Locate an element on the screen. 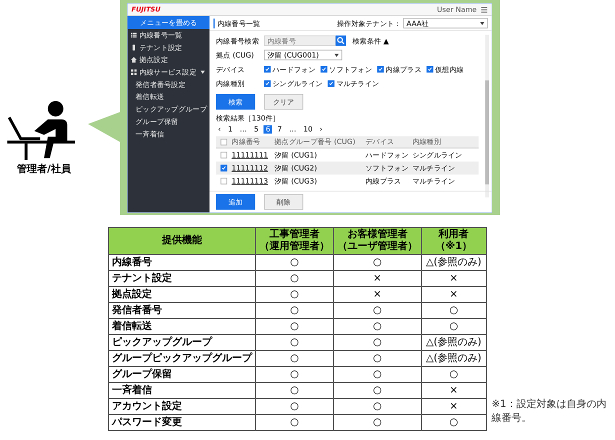 Image resolution: width=615 pixels, height=440 pixels. table-cell: 着信転送 is located at coordinates (182, 326).